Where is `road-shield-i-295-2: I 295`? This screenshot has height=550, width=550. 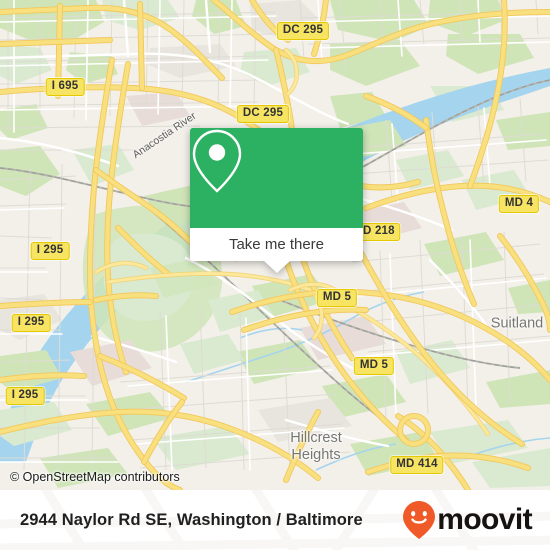 road-shield-i-295-2: I 295 is located at coordinates (31, 323).